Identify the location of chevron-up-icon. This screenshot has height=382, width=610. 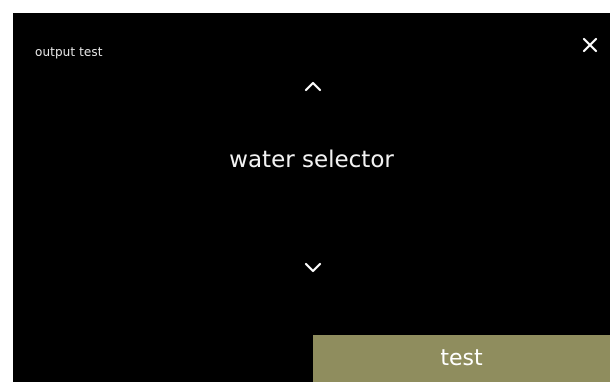
(313, 87).